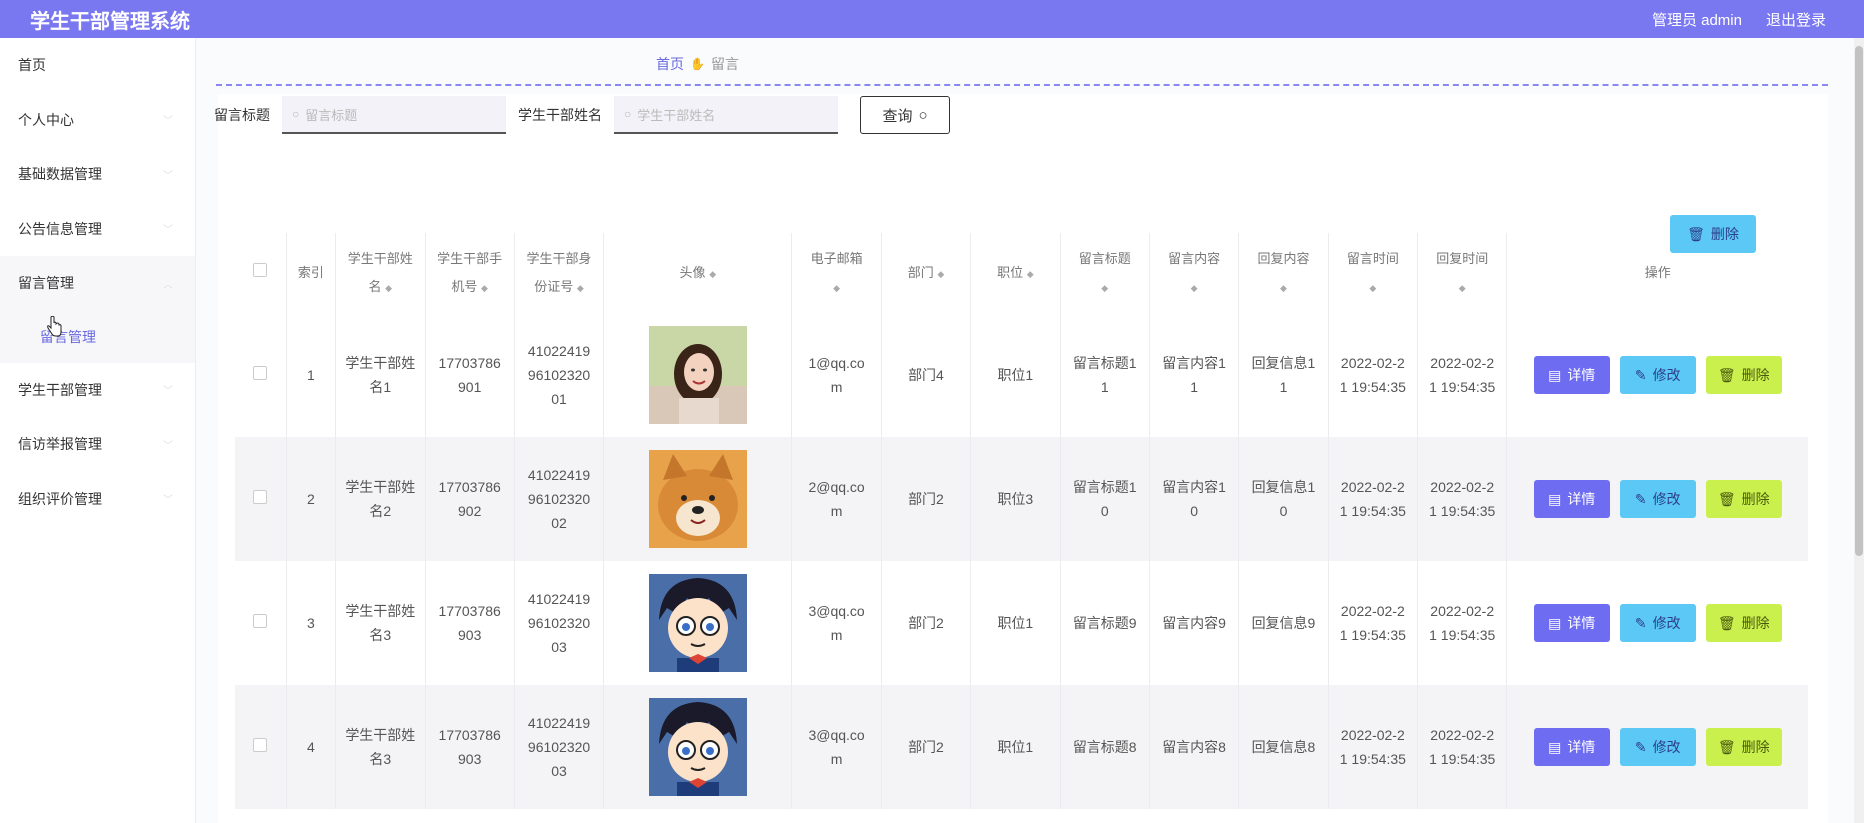  Describe the element at coordinates (1104, 258) in the screenshot. I see `header-msg-title: 留言标题` at that location.